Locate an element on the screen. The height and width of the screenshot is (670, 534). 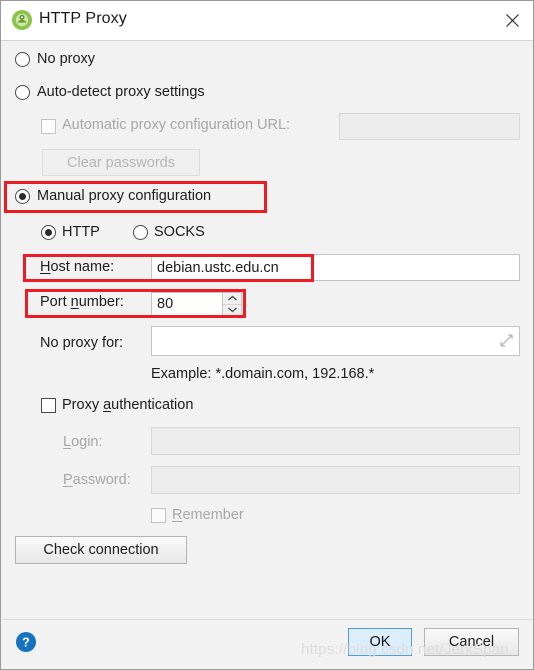
label-host-name: Host name: is located at coordinates (77, 267).